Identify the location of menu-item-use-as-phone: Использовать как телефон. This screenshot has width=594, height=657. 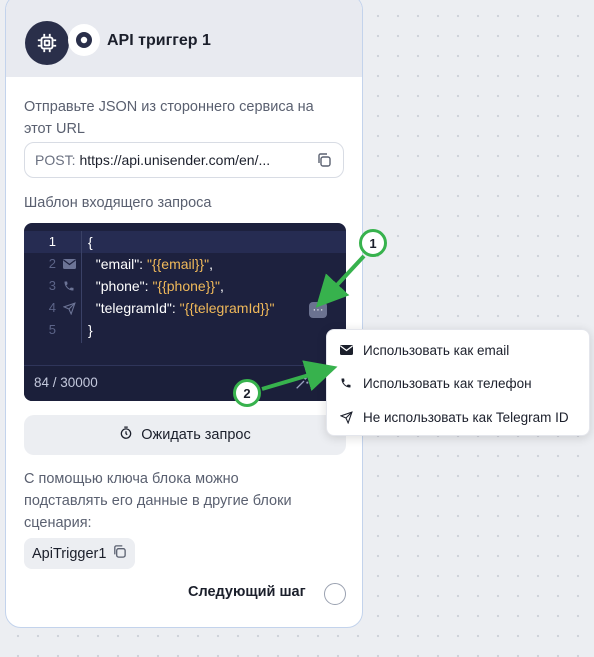
(458, 383).